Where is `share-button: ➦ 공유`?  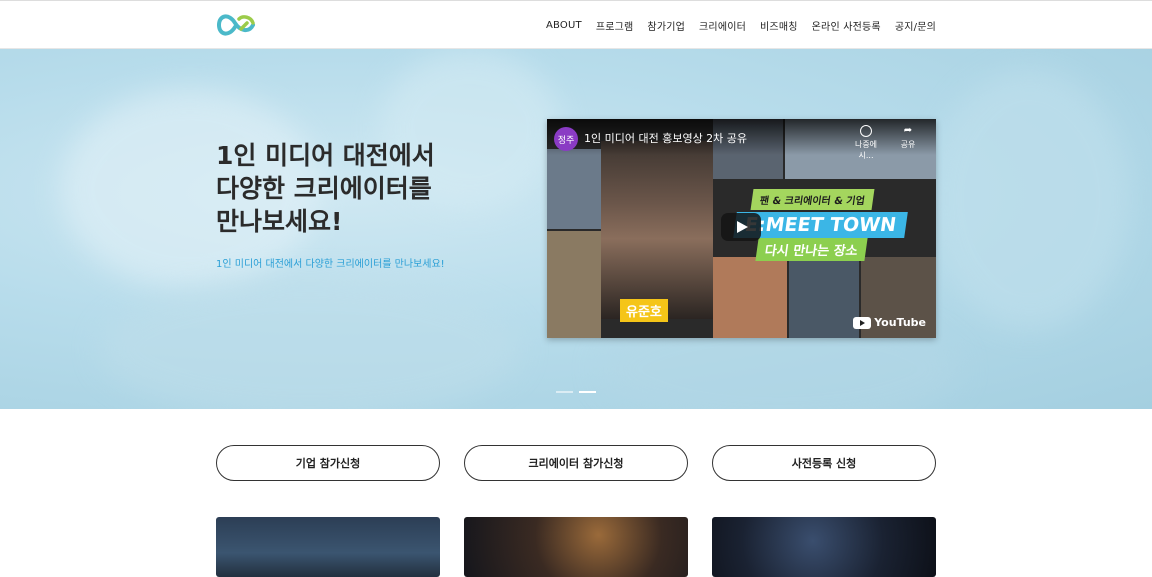
share-button: ➦ 공유 is located at coordinates (908, 137).